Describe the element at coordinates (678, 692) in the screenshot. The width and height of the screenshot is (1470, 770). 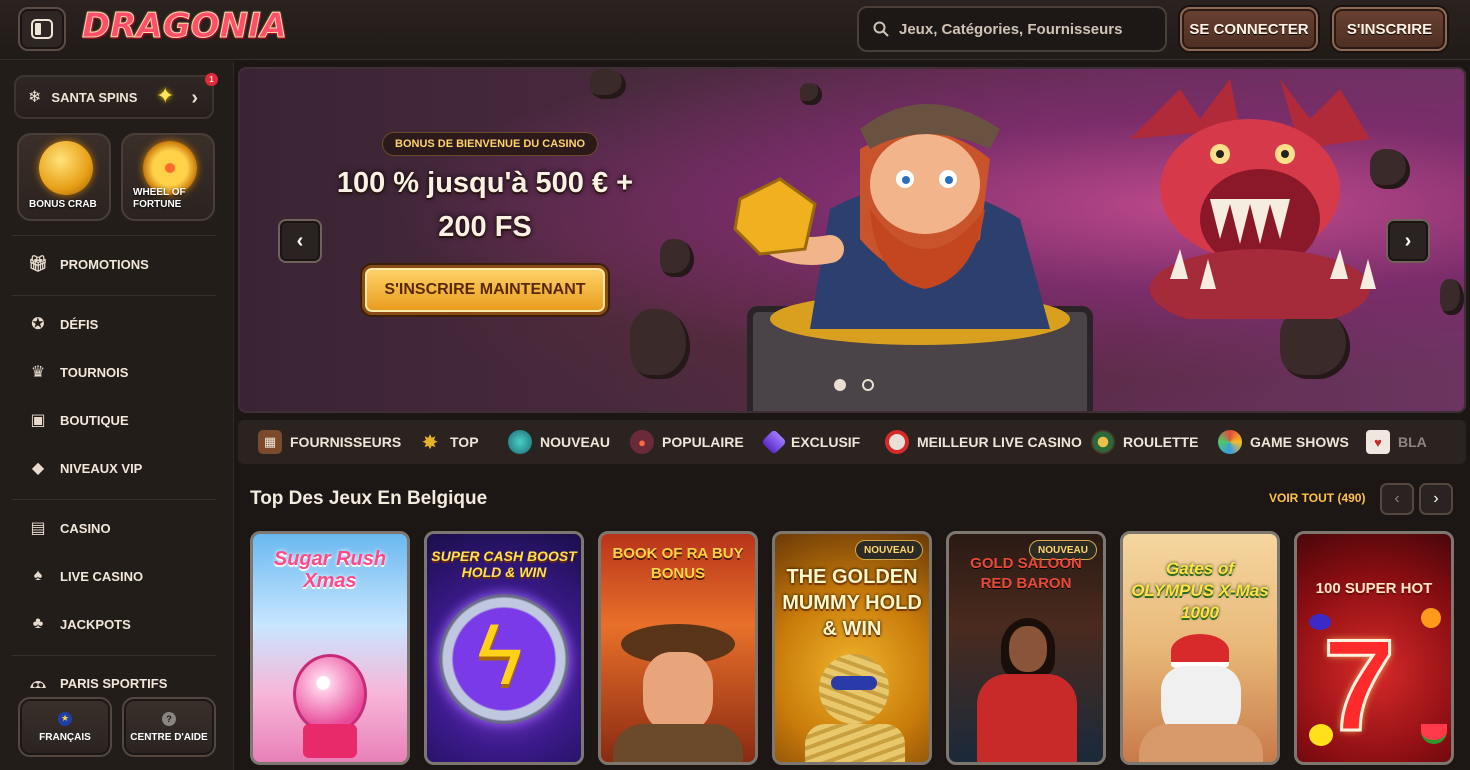
I see `explorer-face-art` at that location.